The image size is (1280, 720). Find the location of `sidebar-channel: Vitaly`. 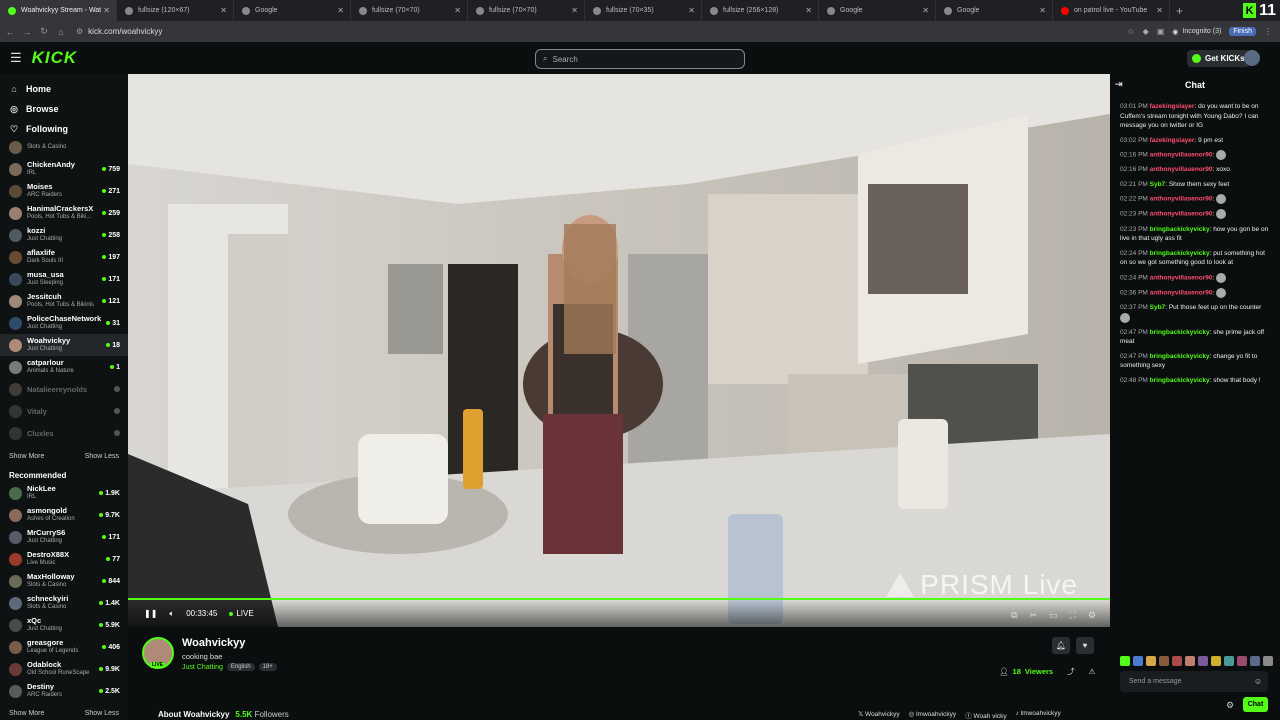

sidebar-channel: Vitaly is located at coordinates (64, 411).